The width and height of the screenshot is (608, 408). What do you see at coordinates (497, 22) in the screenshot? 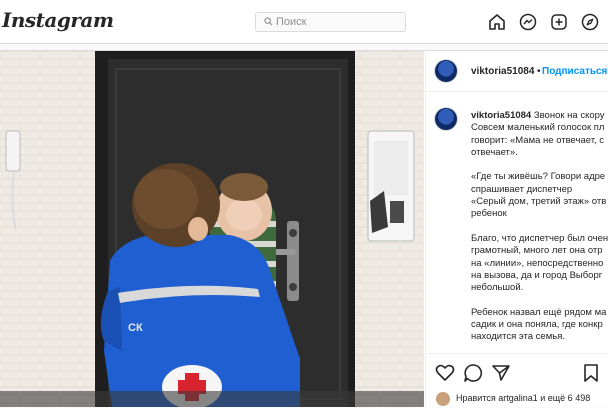
I see `home-icon` at bounding box center [497, 22].